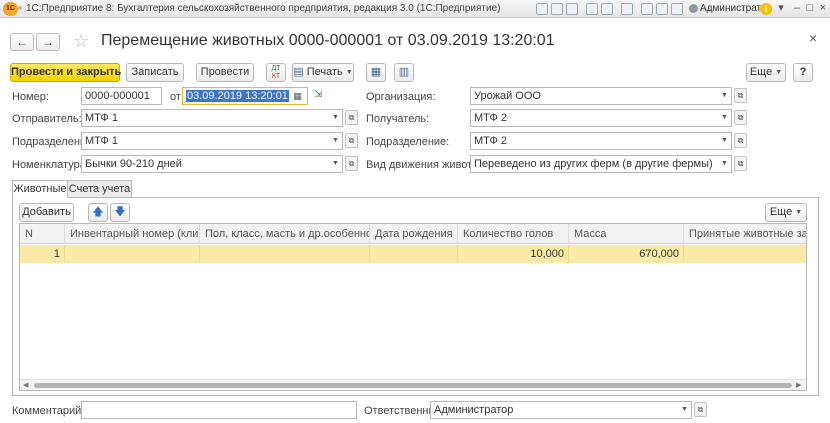  I want to click on zoom-out-icon, so click(647, 9).